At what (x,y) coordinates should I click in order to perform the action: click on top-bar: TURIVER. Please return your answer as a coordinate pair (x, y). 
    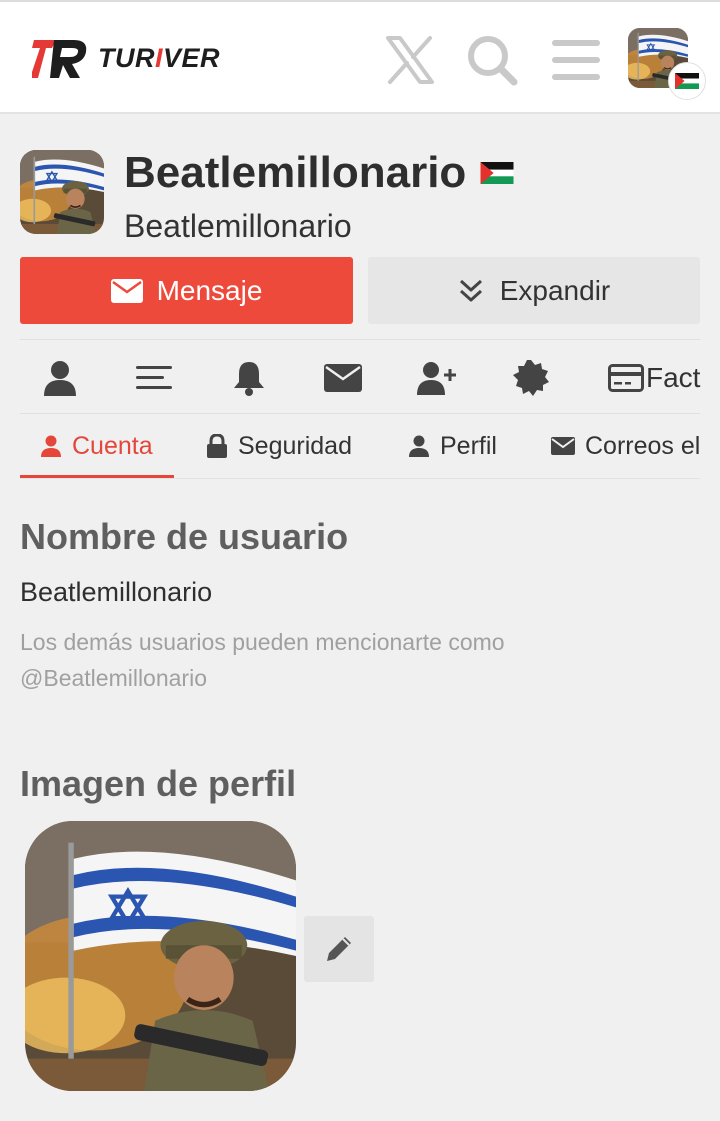
    Looking at the image, I should click on (360, 57).